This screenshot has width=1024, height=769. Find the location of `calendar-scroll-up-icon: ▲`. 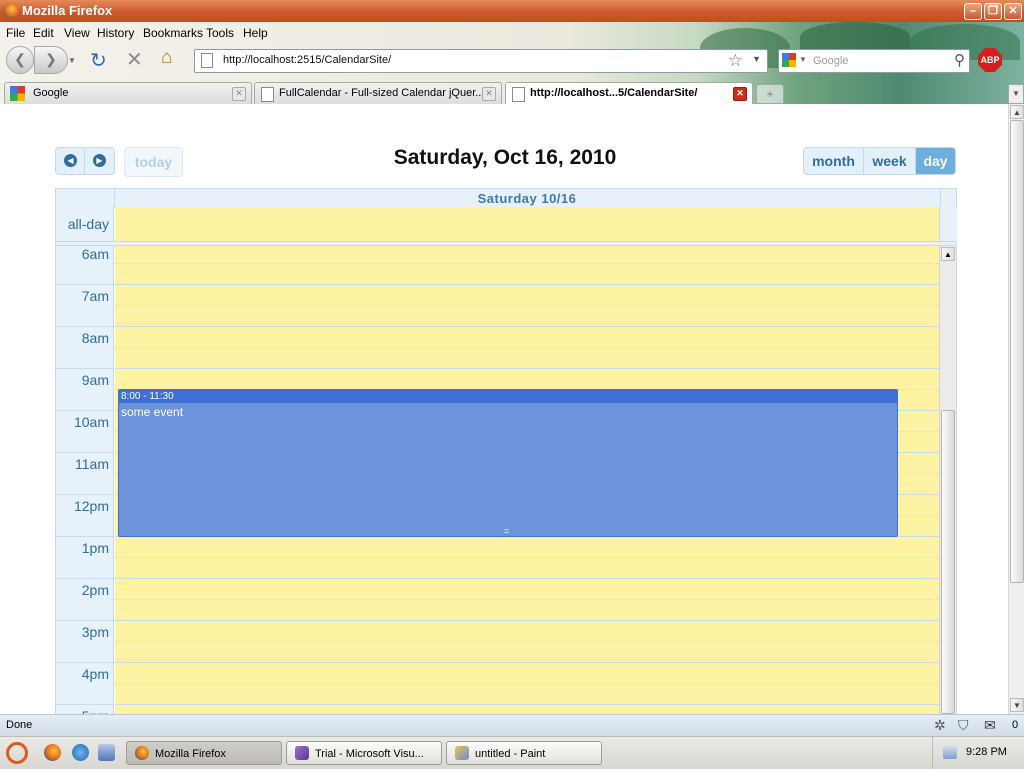

calendar-scroll-up-icon: ▲ is located at coordinates (948, 254).